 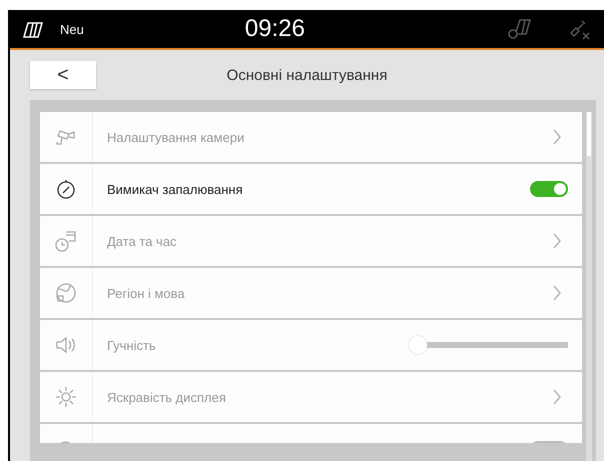 I want to click on back-button: <, so click(x=63, y=75).